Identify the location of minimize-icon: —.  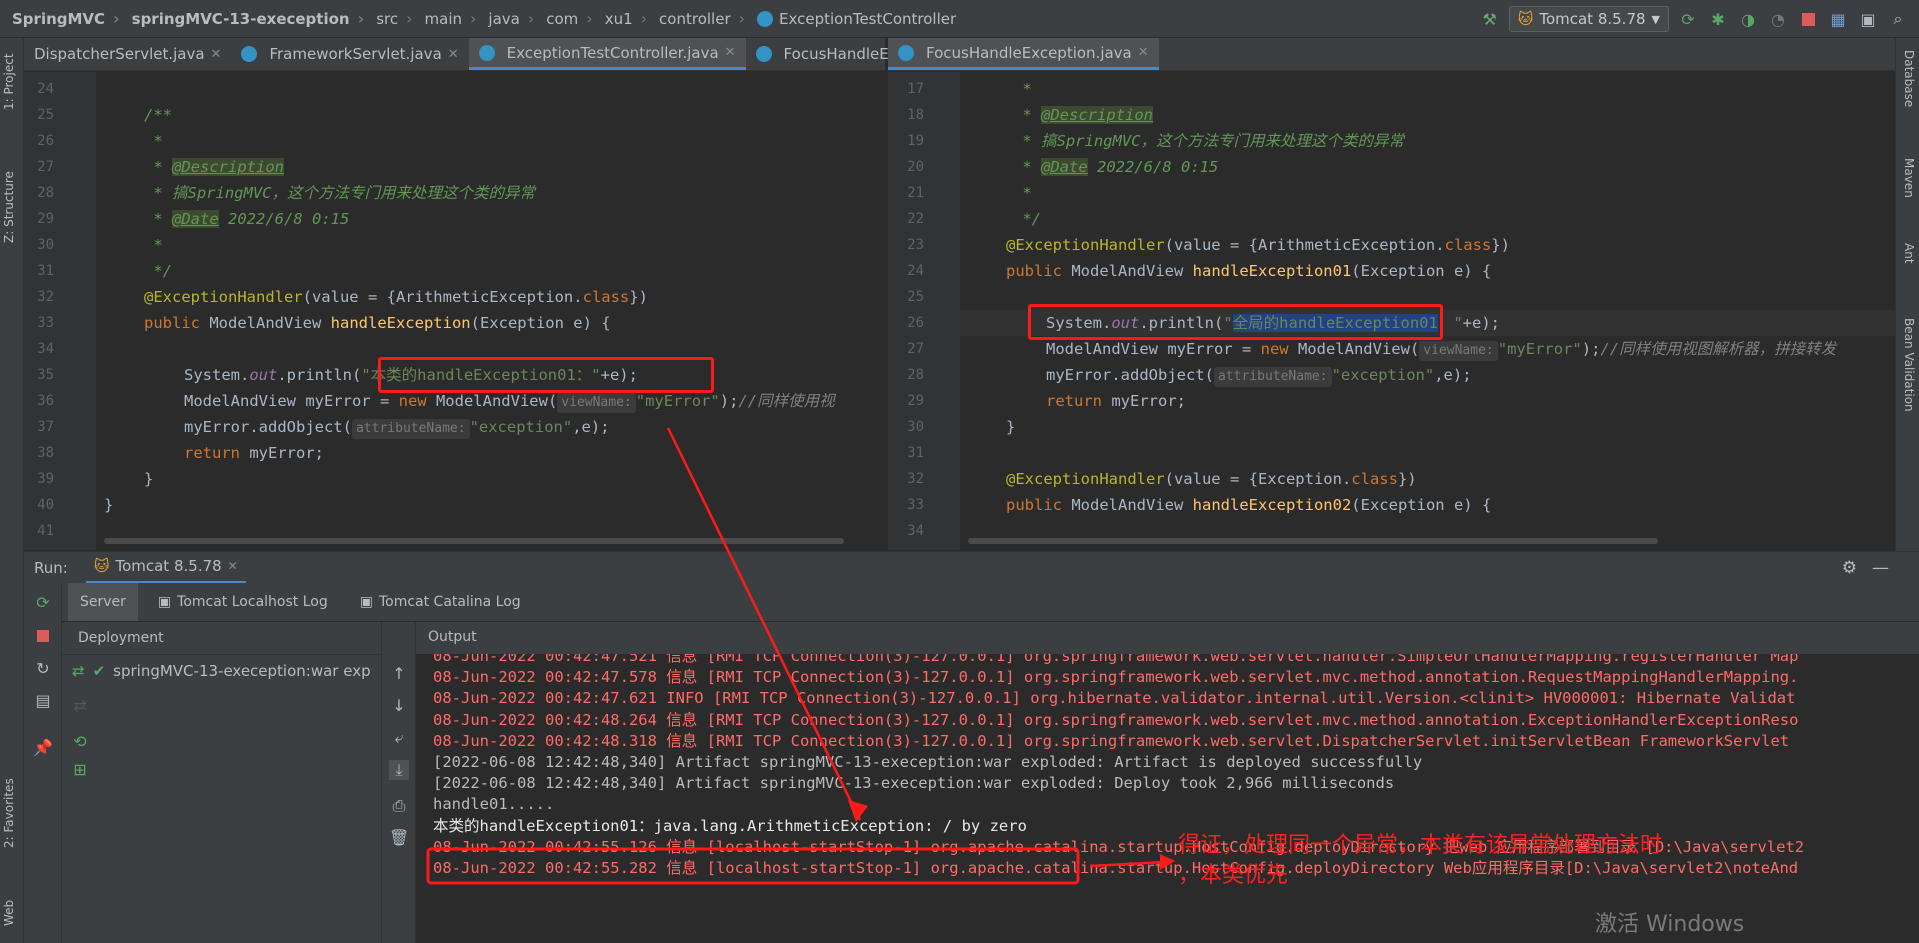
(1880, 568).